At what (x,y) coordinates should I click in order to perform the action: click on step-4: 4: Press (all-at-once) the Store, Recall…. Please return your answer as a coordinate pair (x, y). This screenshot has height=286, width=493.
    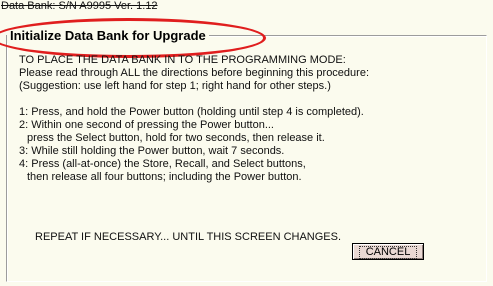
    Looking at the image, I should click on (162, 164).